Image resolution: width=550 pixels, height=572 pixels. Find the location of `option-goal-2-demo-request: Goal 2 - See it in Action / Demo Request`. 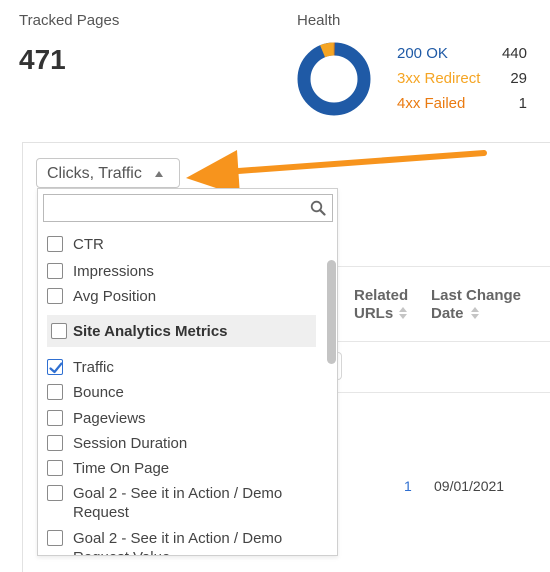

option-goal-2-demo-request: Goal 2 - See it in Action / Demo Request is located at coordinates (182, 504).